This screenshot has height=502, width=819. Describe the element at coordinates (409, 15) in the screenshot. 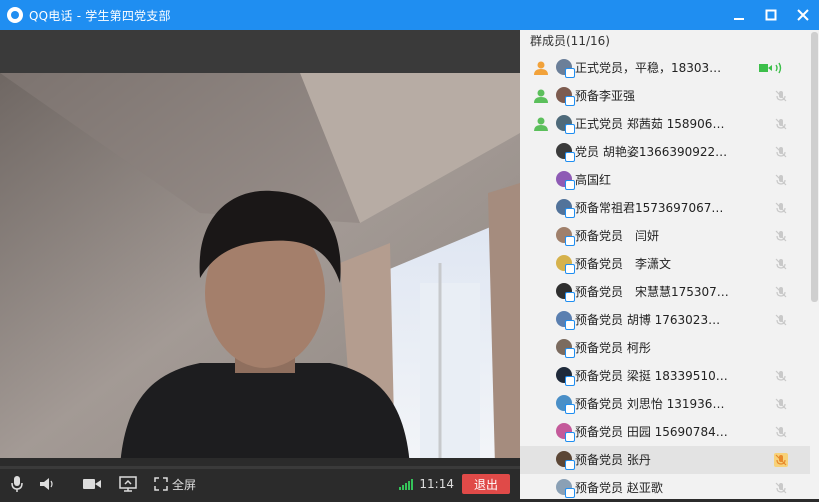

I see `title-bar: QQ电话 - 学生第四党支部` at that location.